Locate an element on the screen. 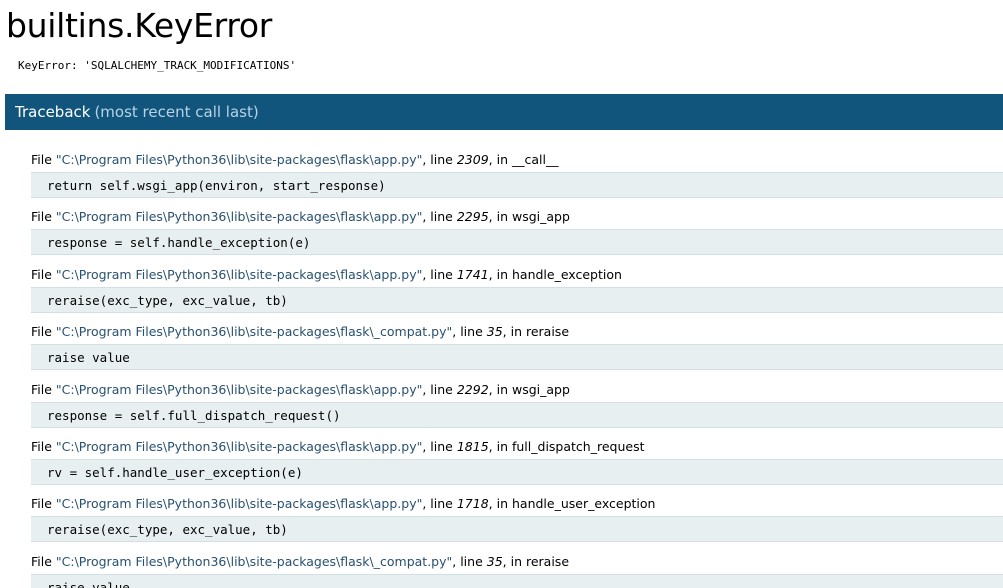 Image resolution: width=1003 pixels, height=588 pixels. frame-function: full_dispatch_request is located at coordinates (578, 446).